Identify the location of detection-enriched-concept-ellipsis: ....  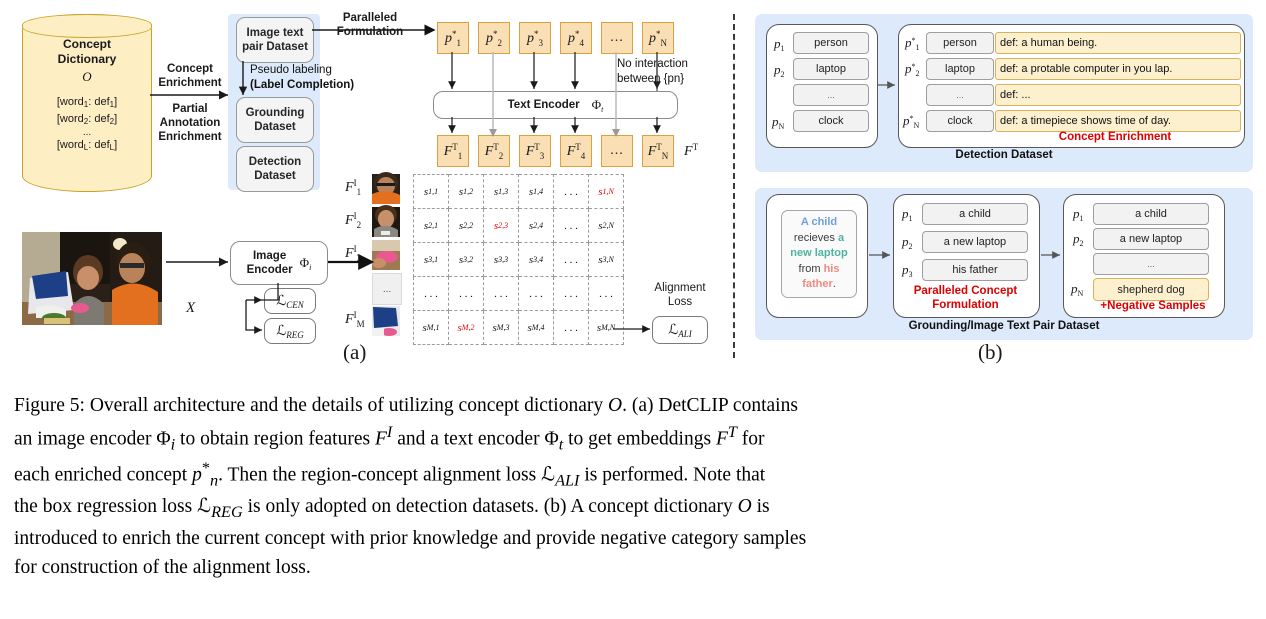
(960, 95).